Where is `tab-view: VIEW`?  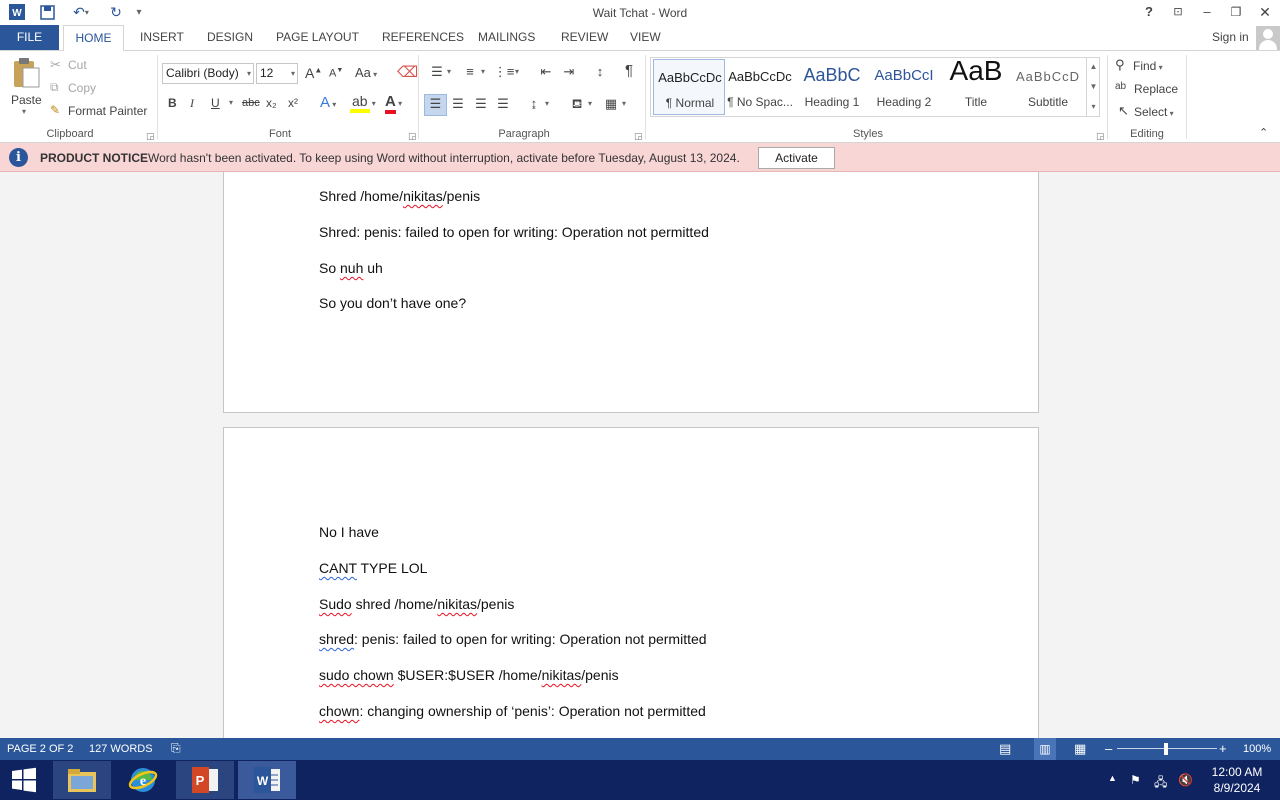 tab-view: VIEW is located at coordinates (645, 37).